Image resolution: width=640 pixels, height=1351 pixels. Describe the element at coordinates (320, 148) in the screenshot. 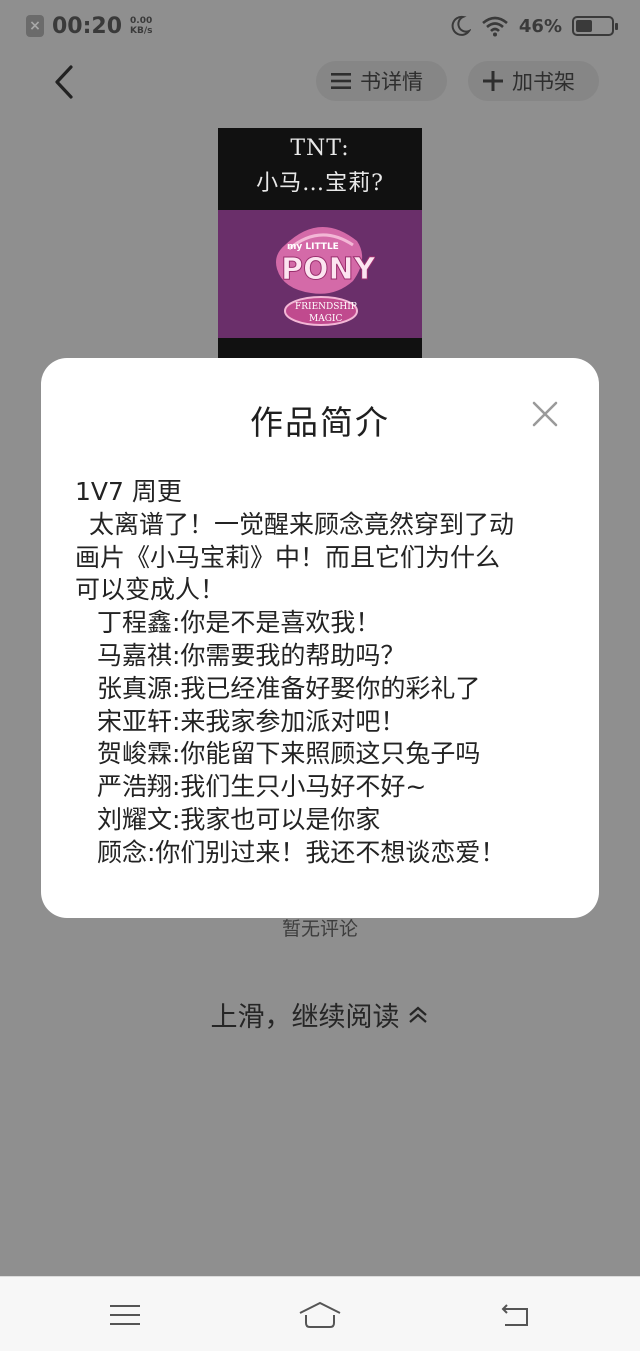

I see `cover-title-line1: TNT:` at that location.